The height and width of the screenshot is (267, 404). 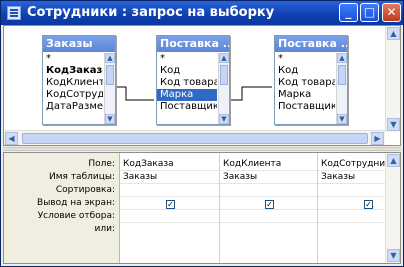 What do you see at coordinates (392, 208) in the screenshot?
I see `grid-vertical-scrollbar: ▲ ▼` at bounding box center [392, 208].